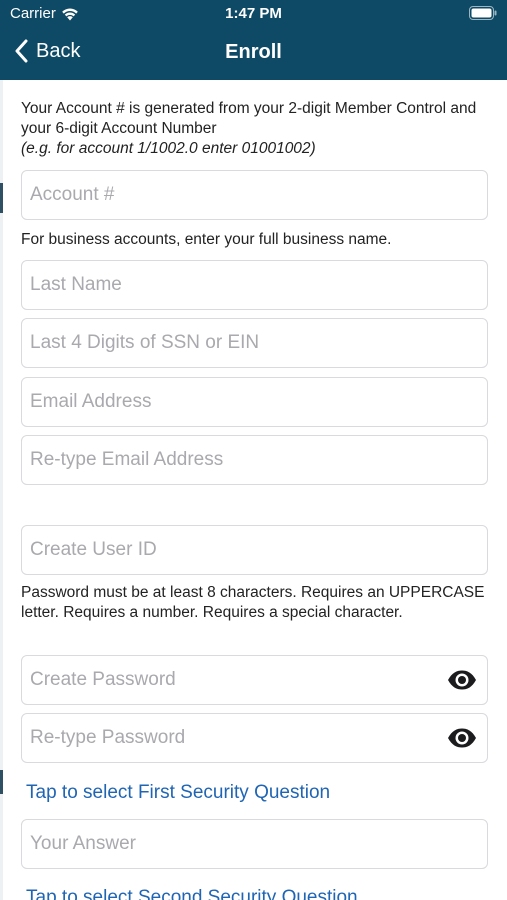 Image resolution: width=507 pixels, height=900 pixels. I want to click on email-field, so click(254, 402).